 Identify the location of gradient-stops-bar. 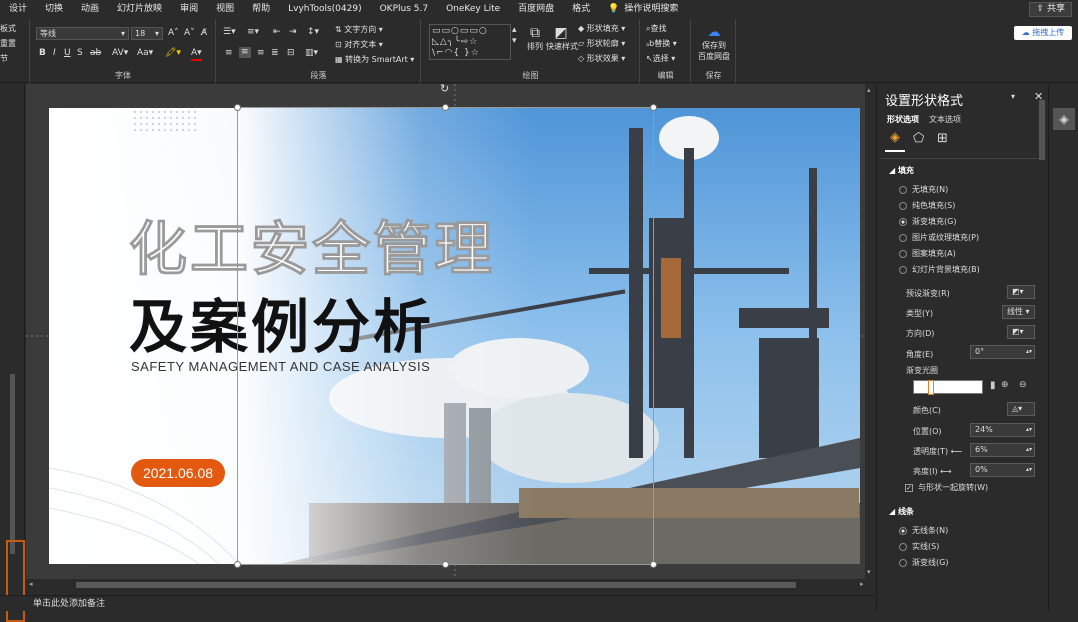
(948, 387).